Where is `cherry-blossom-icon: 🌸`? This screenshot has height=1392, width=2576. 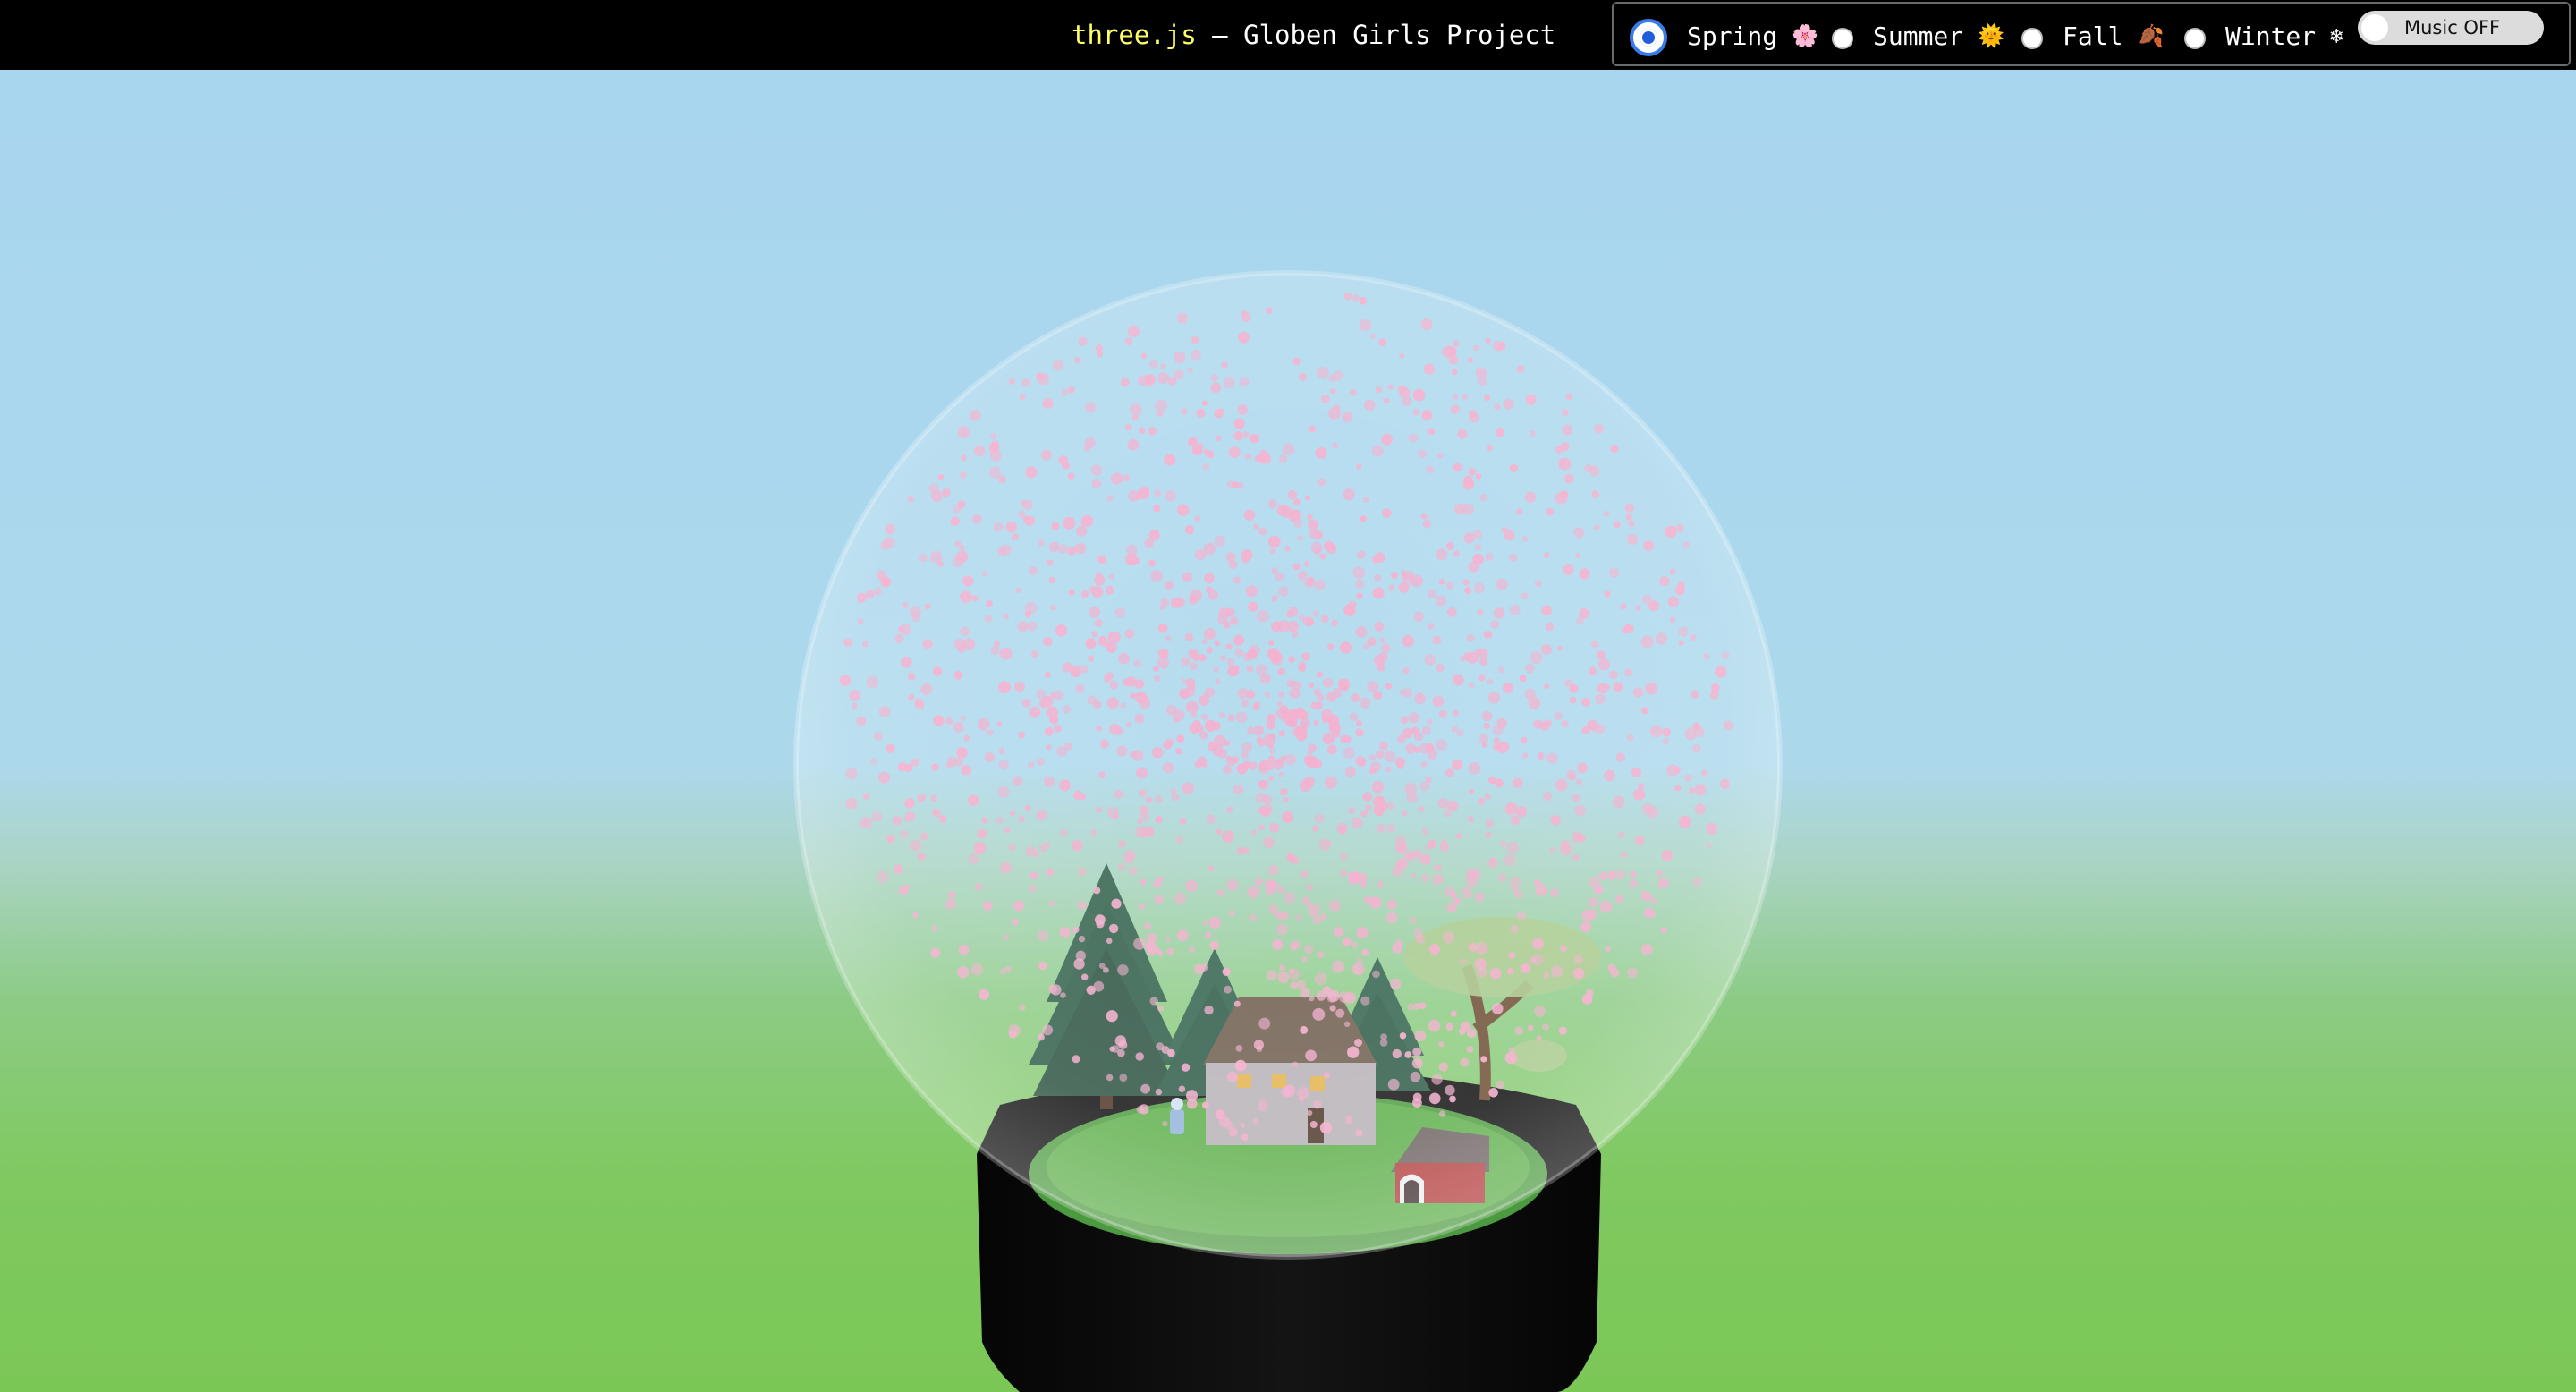 cherry-blossom-icon: 🌸 is located at coordinates (1805, 35).